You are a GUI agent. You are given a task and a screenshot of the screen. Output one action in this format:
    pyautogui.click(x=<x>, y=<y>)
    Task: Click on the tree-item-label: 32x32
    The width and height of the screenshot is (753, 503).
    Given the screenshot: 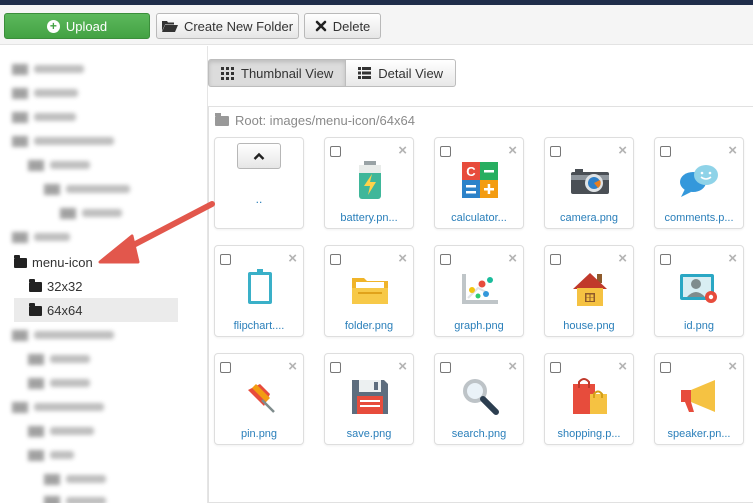 What is the action you would take?
    pyautogui.click(x=65, y=286)
    